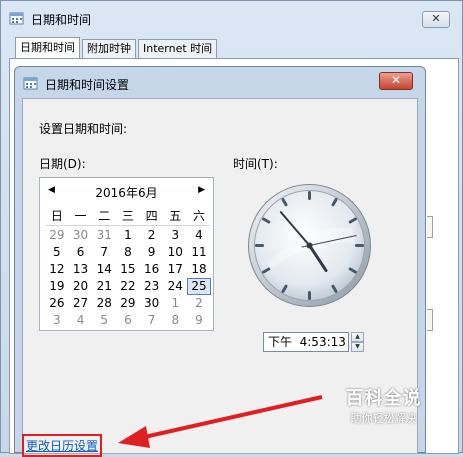  Describe the element at coordinates (57, 235) in the screenshot. I see `calendar-day-other-month: 29` at that location.